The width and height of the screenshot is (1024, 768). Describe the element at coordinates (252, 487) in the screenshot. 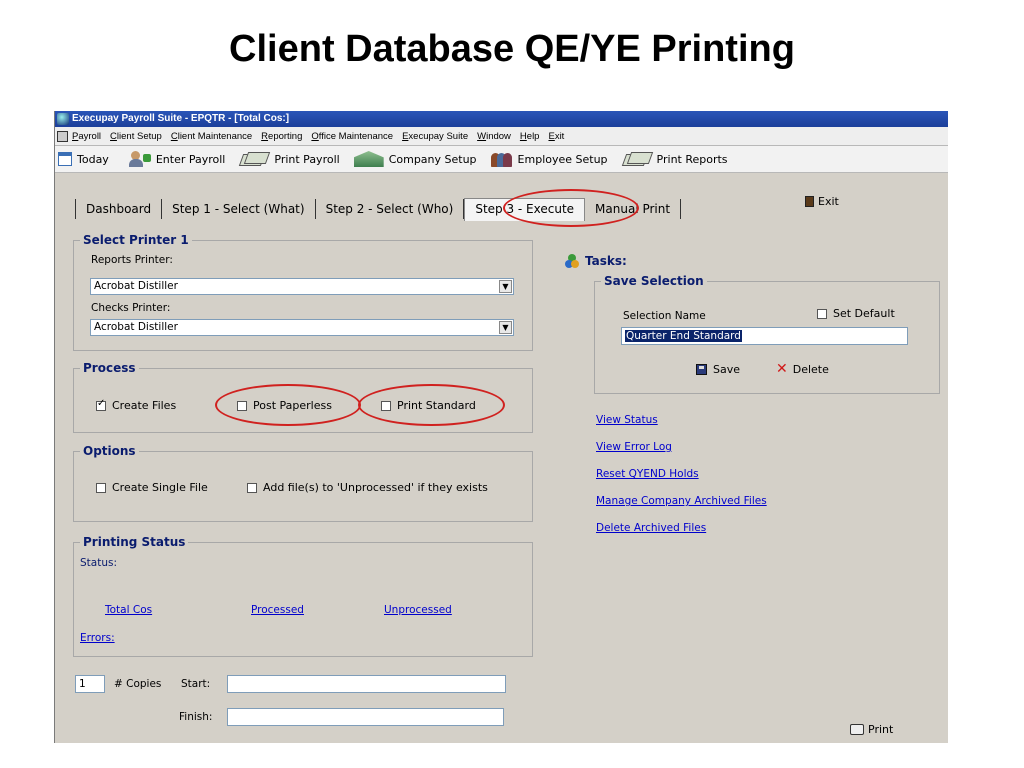

I see `add-files-box` at that location.